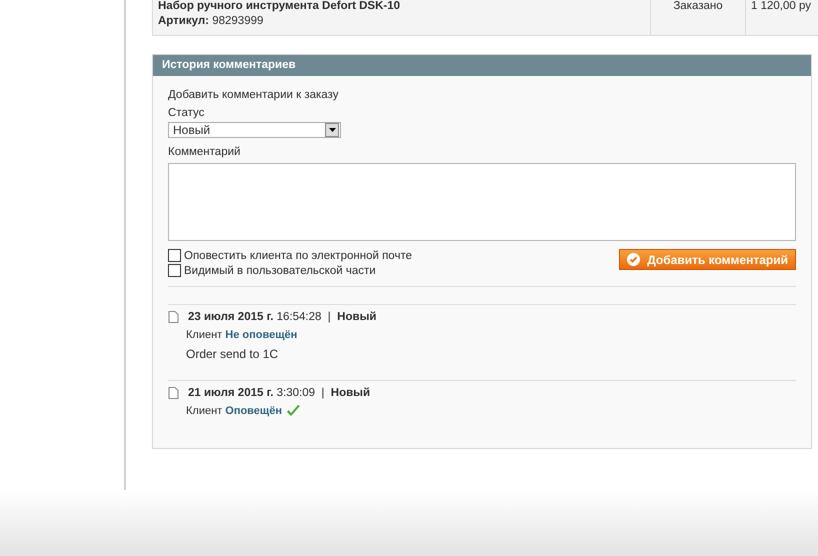 The width and height of the screenshot is (818, 556). What do you see at coordinates (280, 270) in the screenshot?
I see `checkbox-label: Видимый в пользовательской части` at bounding box center [280, 270].